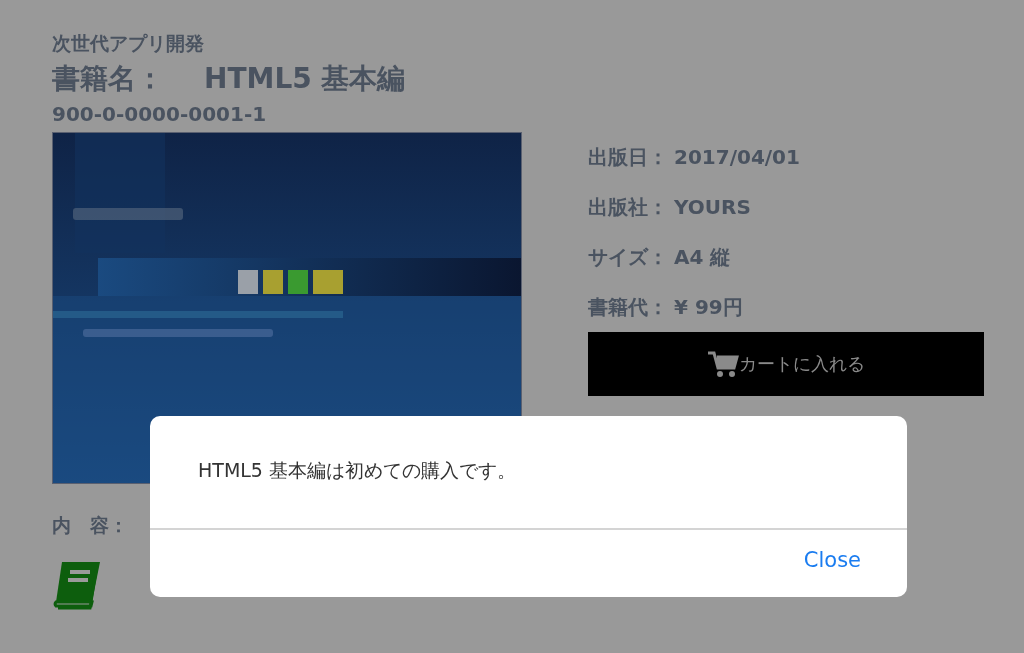 The width and height of the screenshot is (1024, 653). What do you see at coordinates (628, 157) in the screenshot?
I see `detail-label: 出版日：` at bounding box center [628, 157].